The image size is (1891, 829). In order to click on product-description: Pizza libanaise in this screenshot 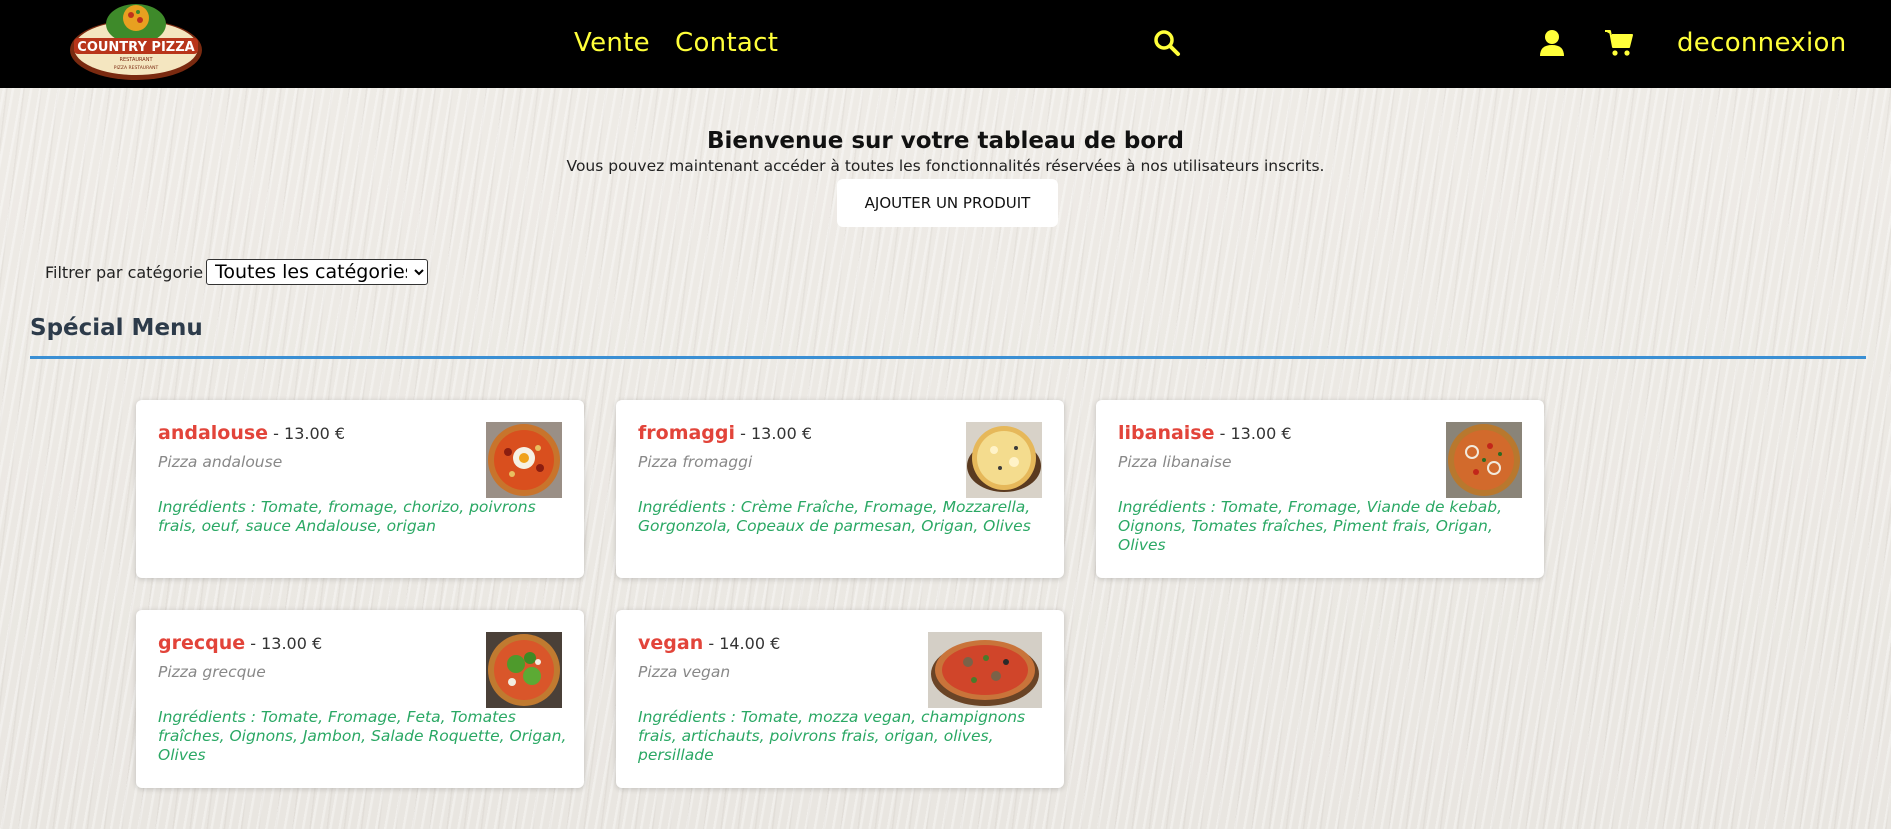, I will do `click(1175, 462)`.